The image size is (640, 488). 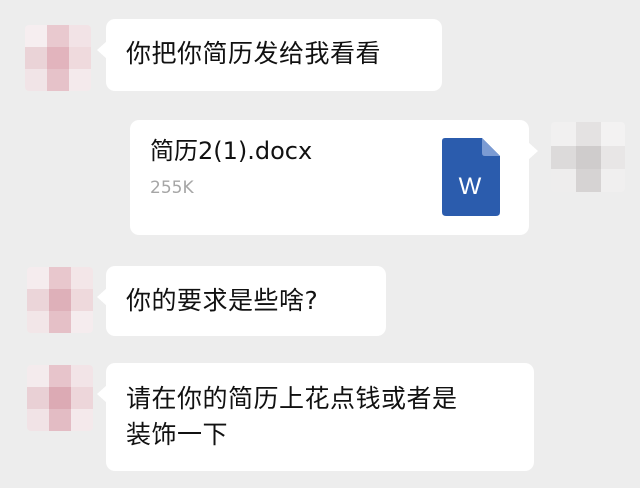 I want to click on my-avatar, so click(x=588, y=157).